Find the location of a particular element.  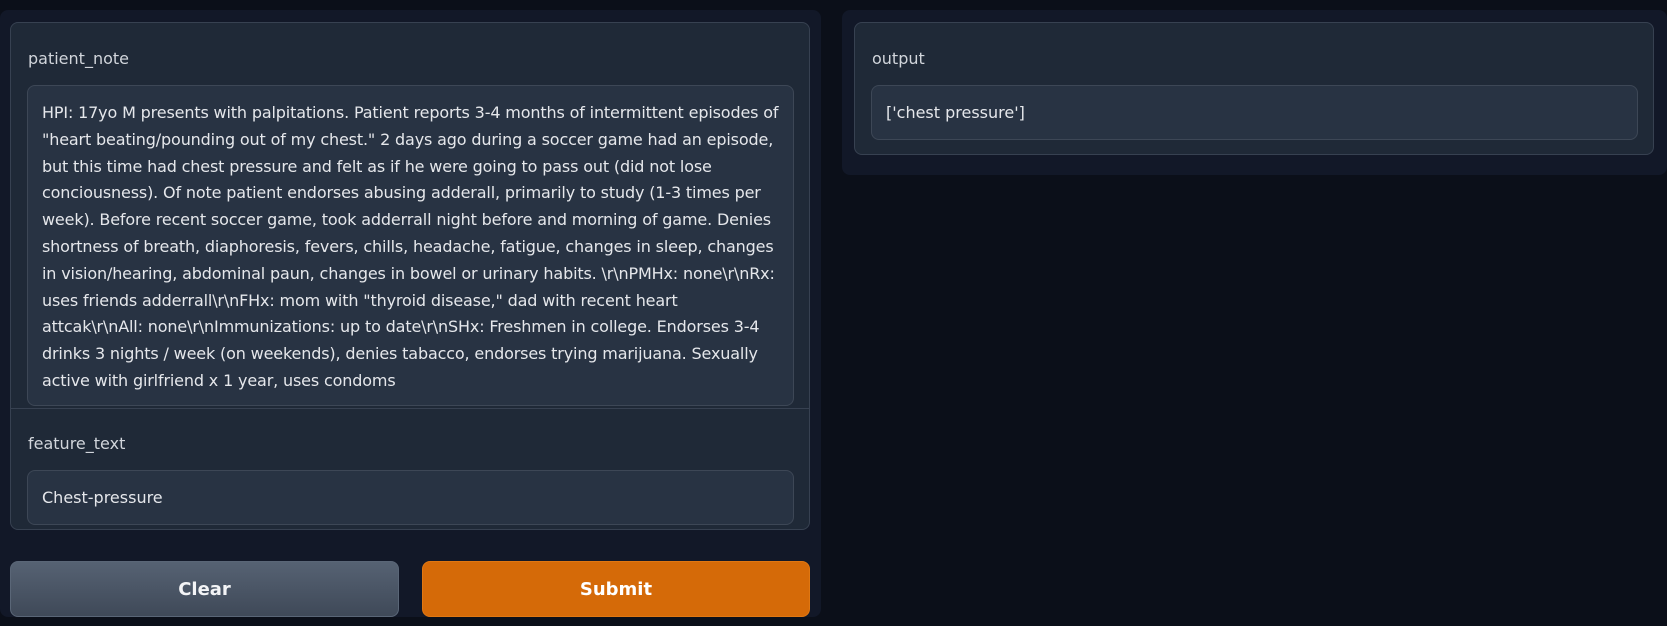

output-group: output ['chest pressure'] is located at coordinates (1254, 88).